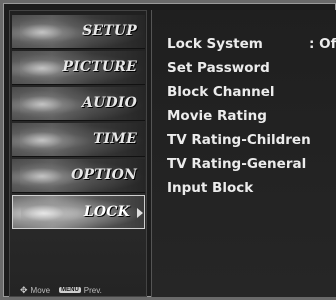 This screenshot has width=336, height=300. I want to click on menu-item-time: TIME, so click(78, 140).